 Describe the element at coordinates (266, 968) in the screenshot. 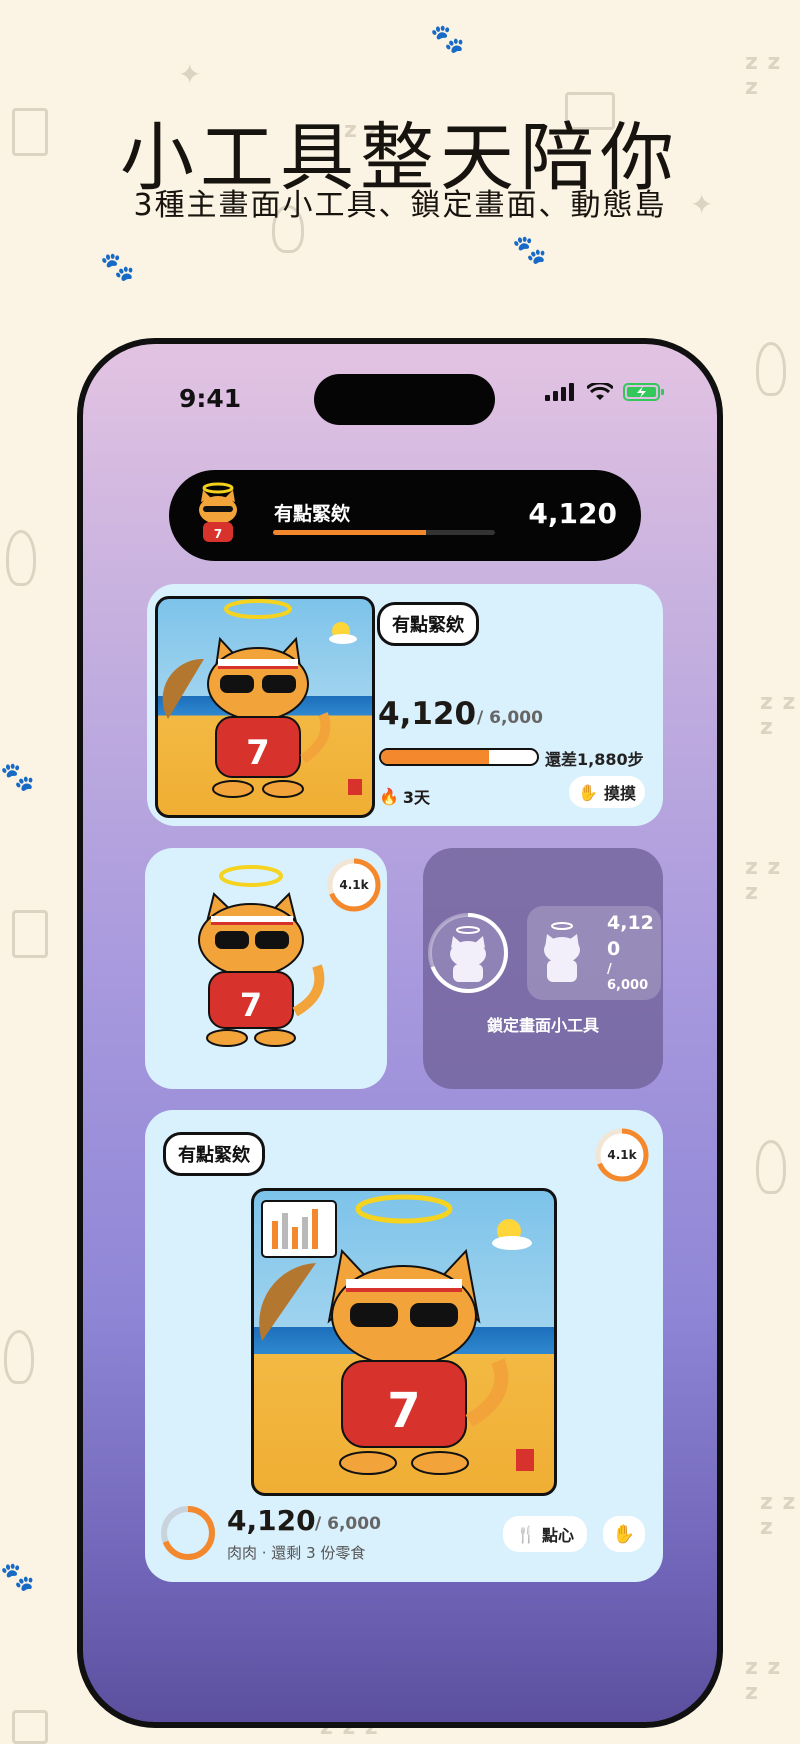

I see `small-widget: 7 4.1k` at that location.